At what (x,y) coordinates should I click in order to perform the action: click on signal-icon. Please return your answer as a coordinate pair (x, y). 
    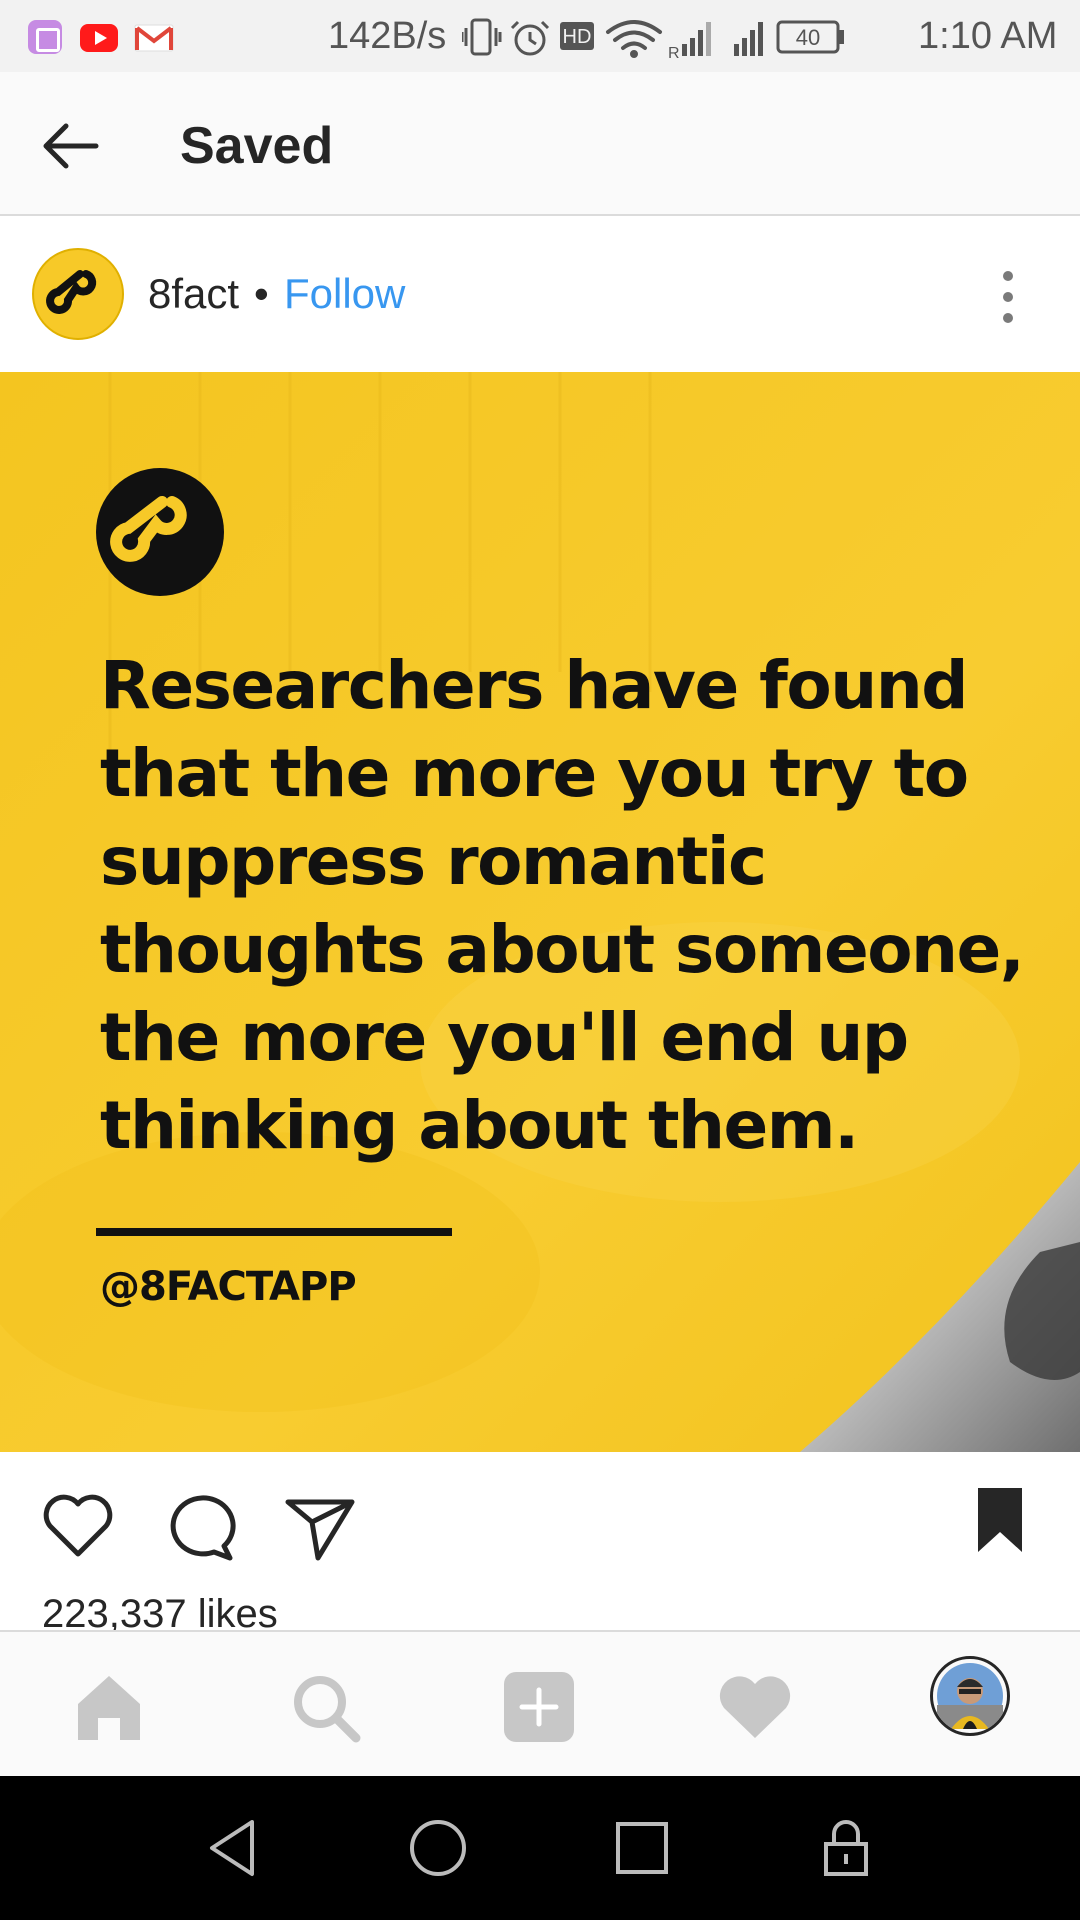
    Looking at the image, I should click on (748, 39).